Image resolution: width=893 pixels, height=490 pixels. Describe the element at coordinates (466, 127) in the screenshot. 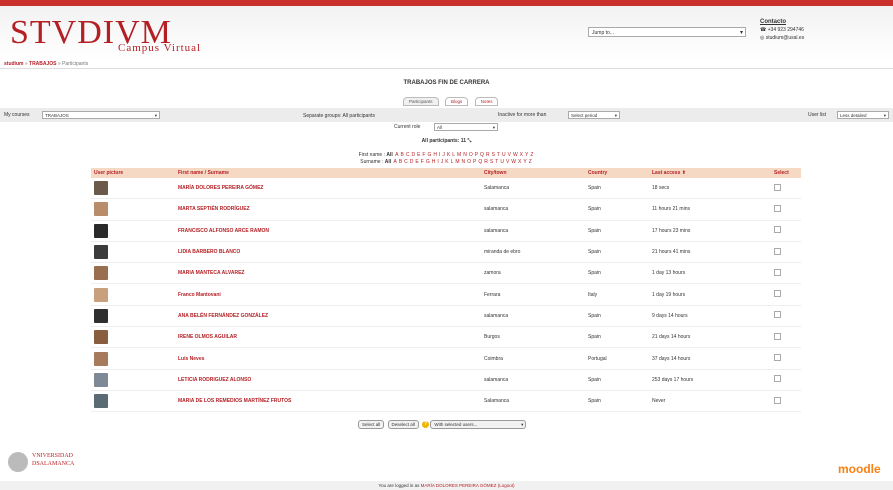

I see `role-select: All ▾` at that location.